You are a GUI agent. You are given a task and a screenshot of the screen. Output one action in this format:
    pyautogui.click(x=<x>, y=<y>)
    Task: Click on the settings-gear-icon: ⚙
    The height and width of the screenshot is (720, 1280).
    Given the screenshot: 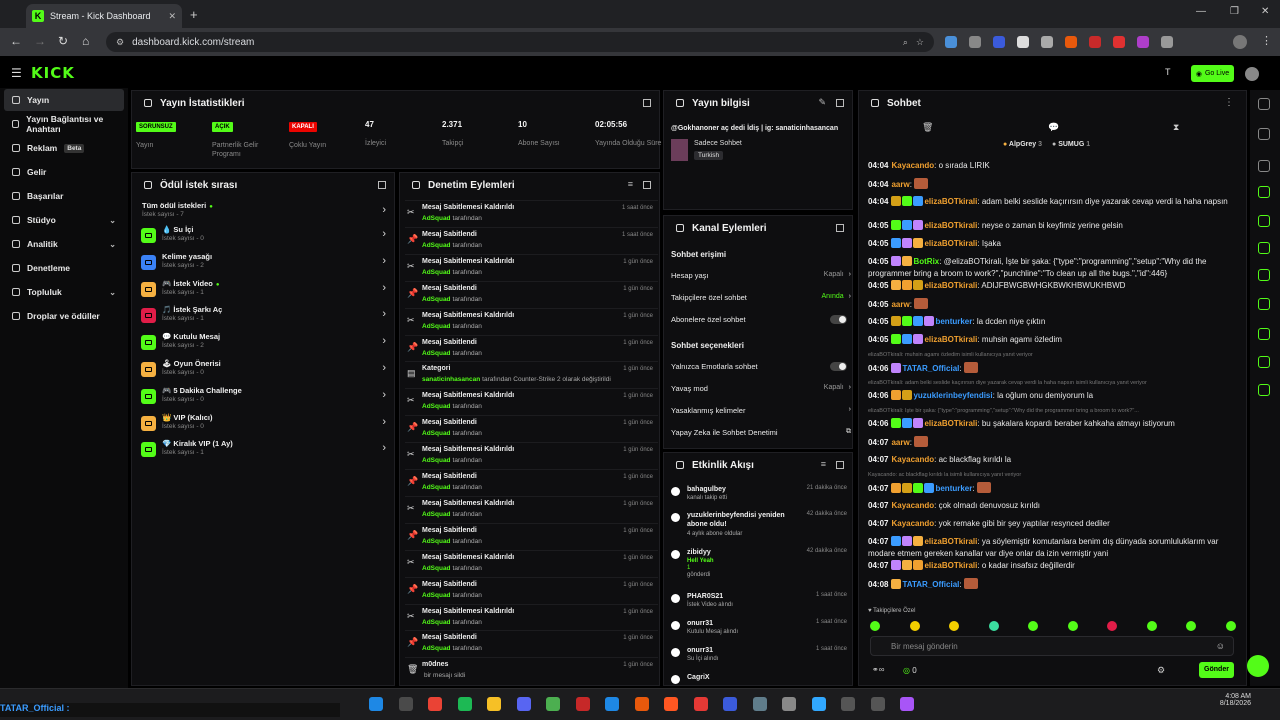 What is the action you would take?
    pyautogui.click(x=1161, y=670)
    